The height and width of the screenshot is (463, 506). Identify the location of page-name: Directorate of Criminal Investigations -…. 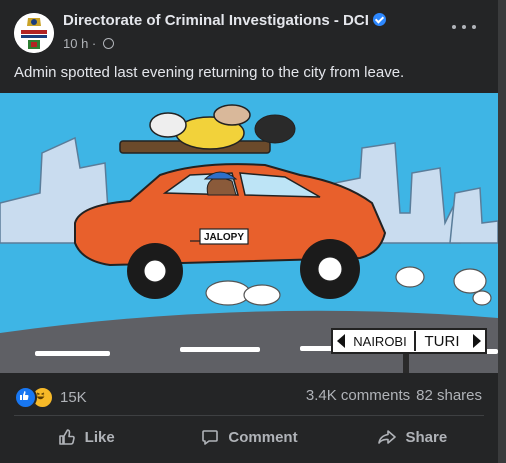
(224, 20).